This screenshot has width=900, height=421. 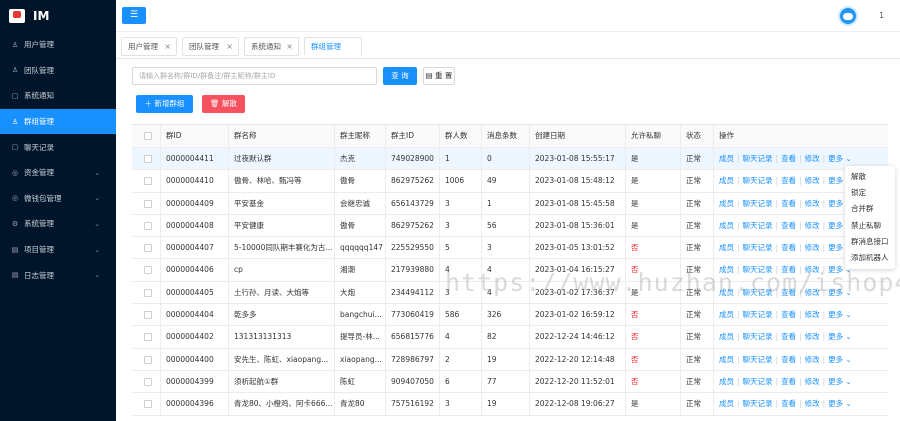 What do you see at coordinates (281, 159) in the screenshot?
I see `table-cell: 过夜默认群` at bounding box center [281, 159].